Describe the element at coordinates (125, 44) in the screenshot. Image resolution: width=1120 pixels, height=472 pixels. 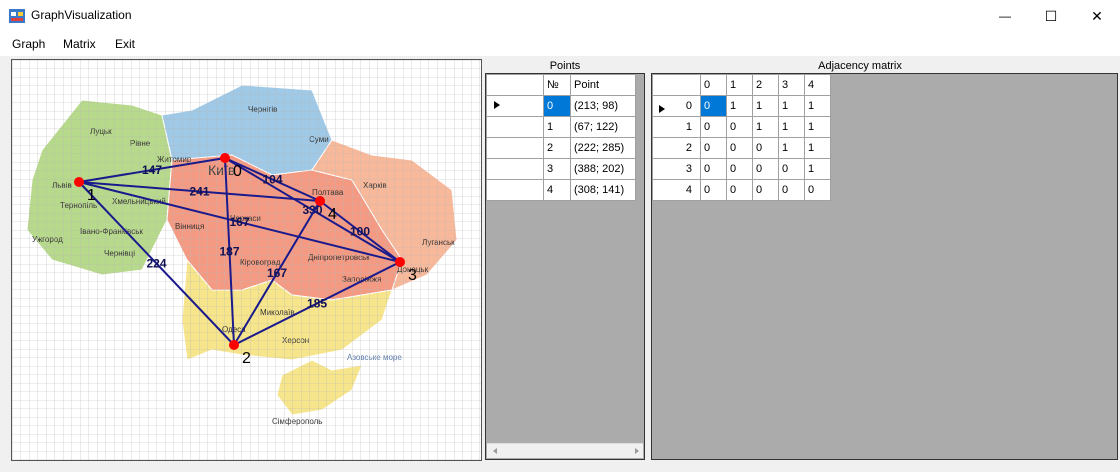
I see `menu-exit: Exit` at that location.